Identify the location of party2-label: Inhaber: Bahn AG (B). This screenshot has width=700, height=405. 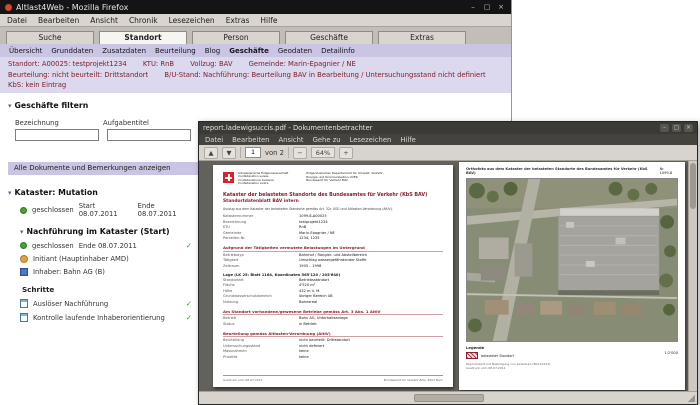
(69, 272).